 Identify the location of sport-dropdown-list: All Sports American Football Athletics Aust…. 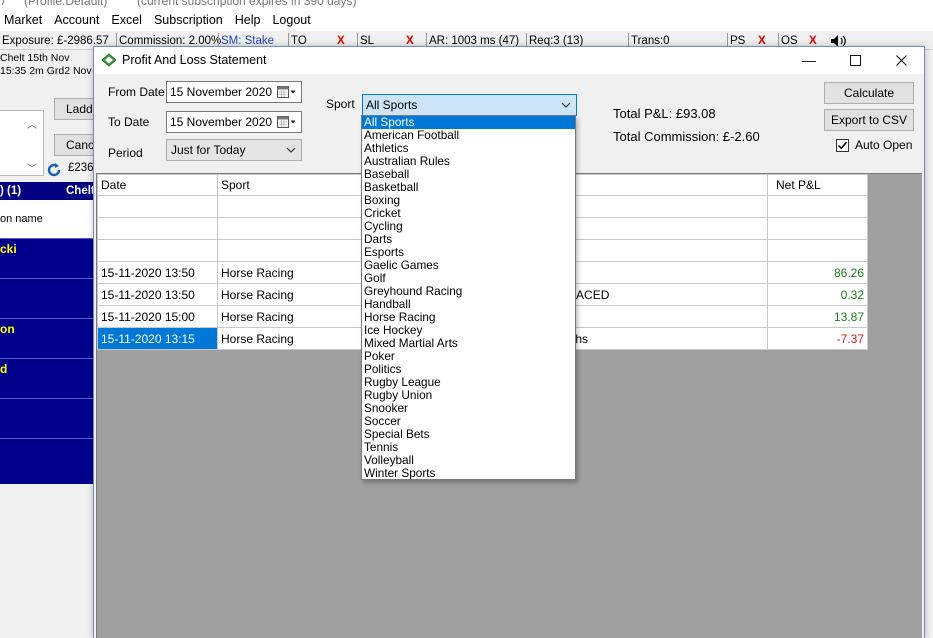
(468, 297).